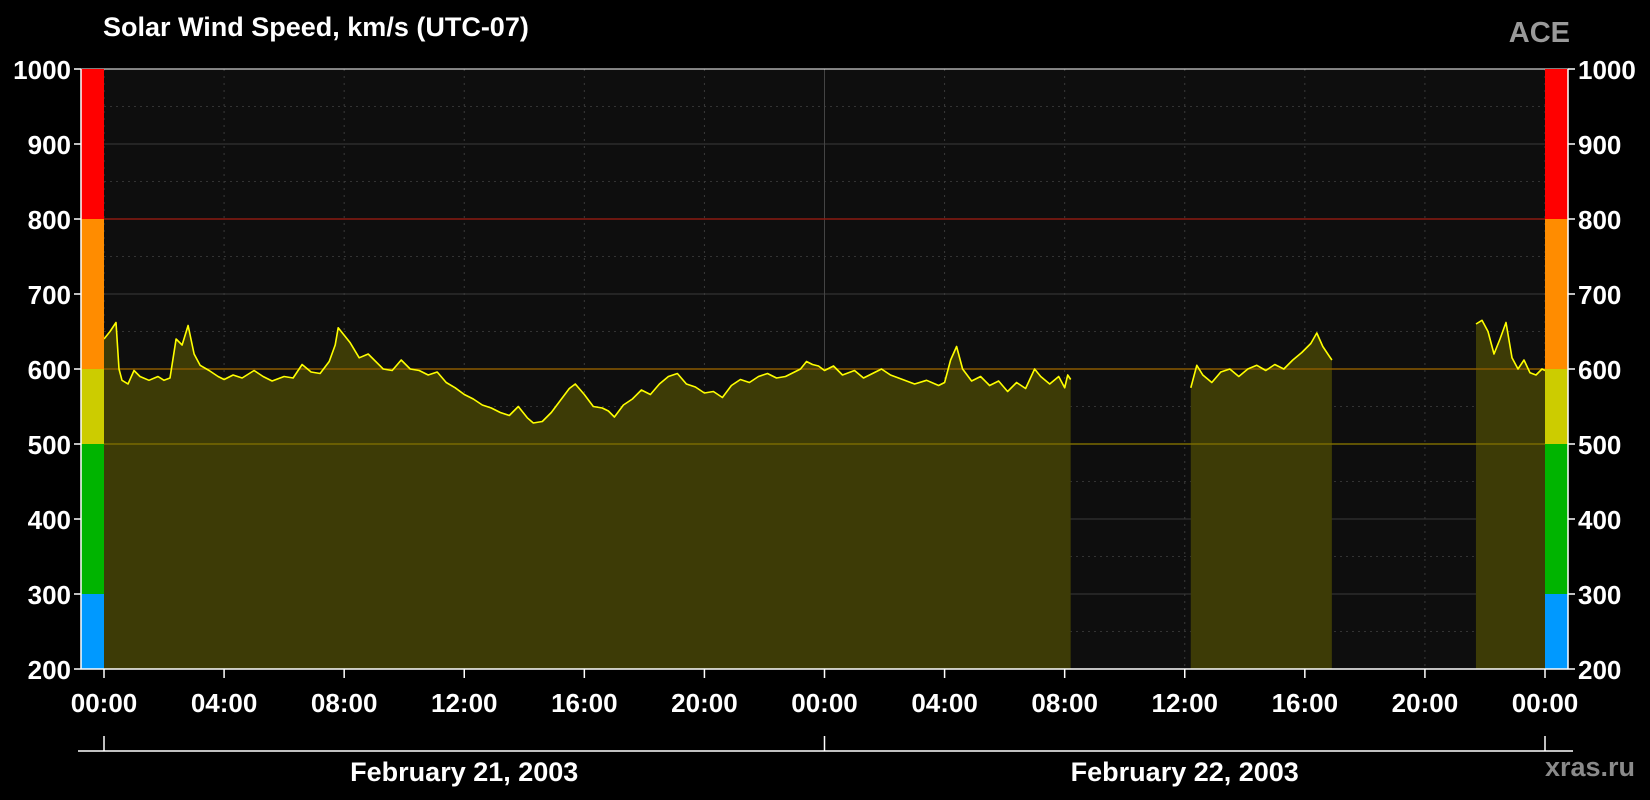  I want to click on speed-area, so click(1261, 501).